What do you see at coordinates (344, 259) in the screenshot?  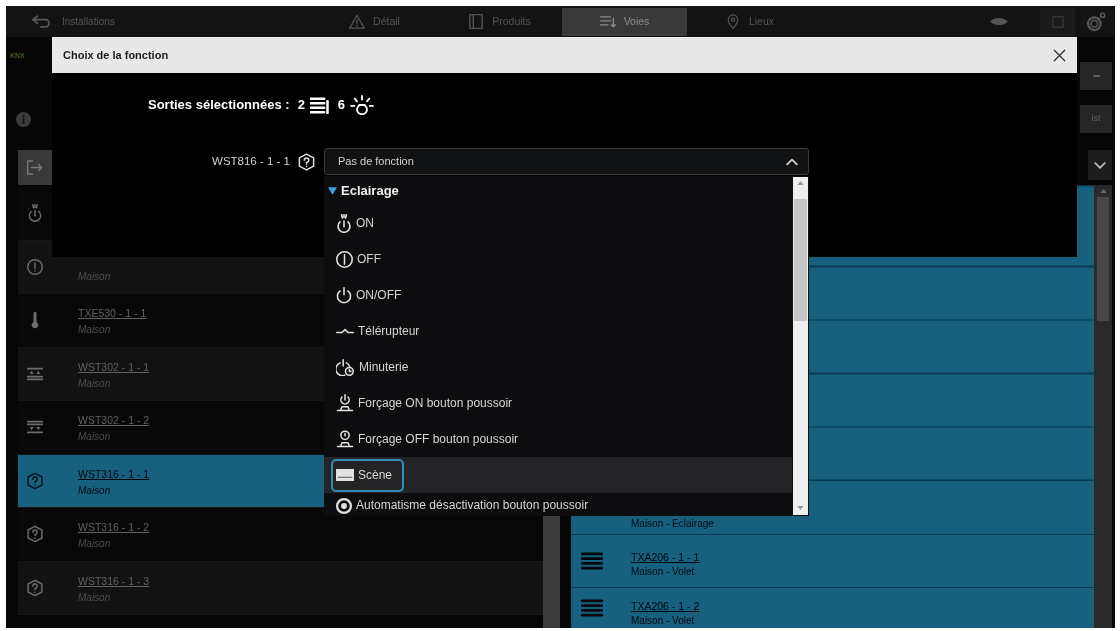 I see `circle-bar-icon` at bounding box center [344, 259].